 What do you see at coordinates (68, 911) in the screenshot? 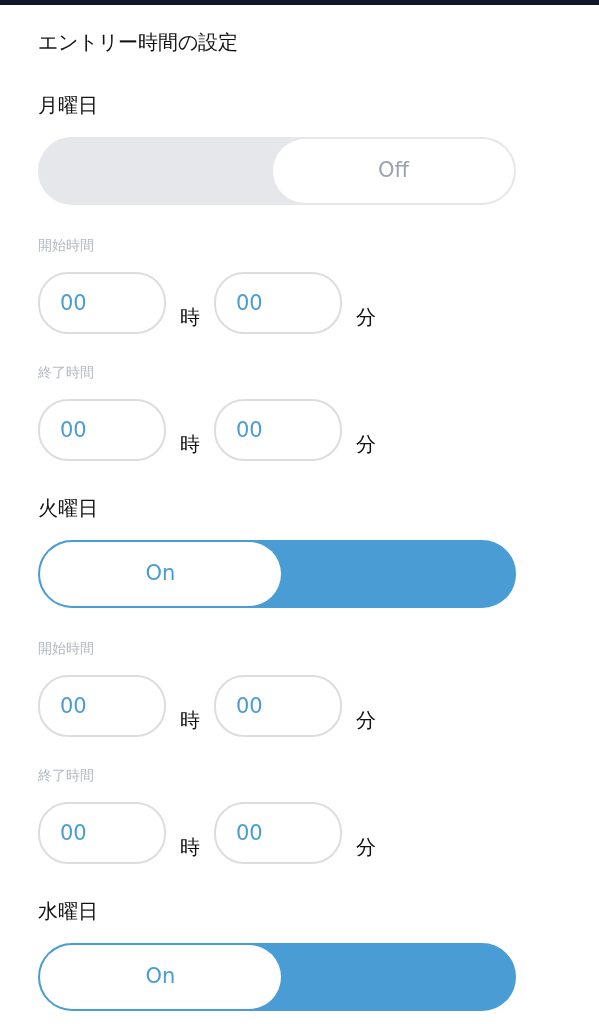
I see `day-label: 水曜日` at bounding box center [68, 911].